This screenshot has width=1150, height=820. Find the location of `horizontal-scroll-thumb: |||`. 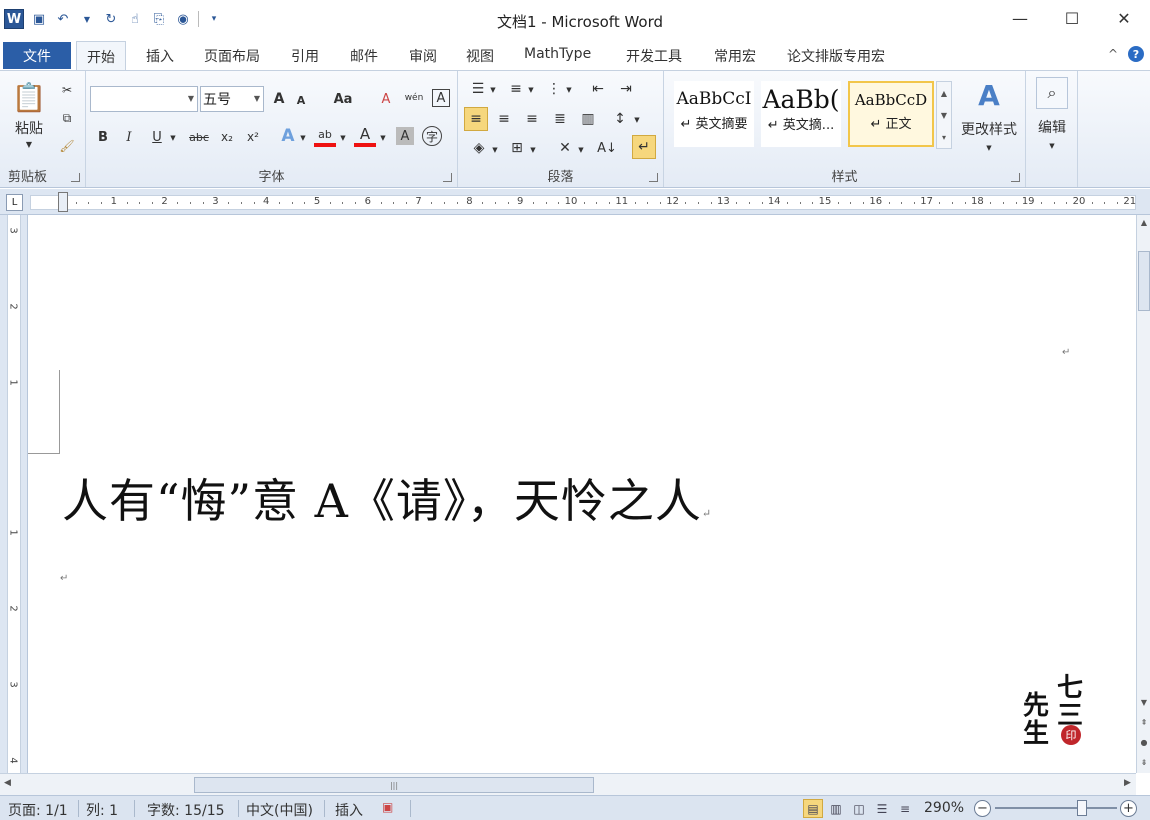

horizontal-scroll-thumb: ||| is located at coordinates (394, 785).